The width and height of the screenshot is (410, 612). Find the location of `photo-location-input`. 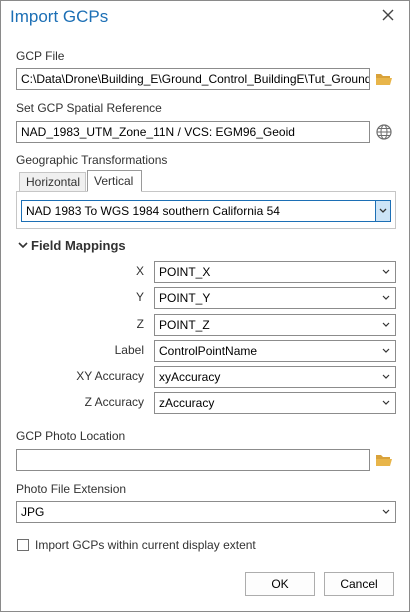

photo-location-input is located at coordinates (193, 460).